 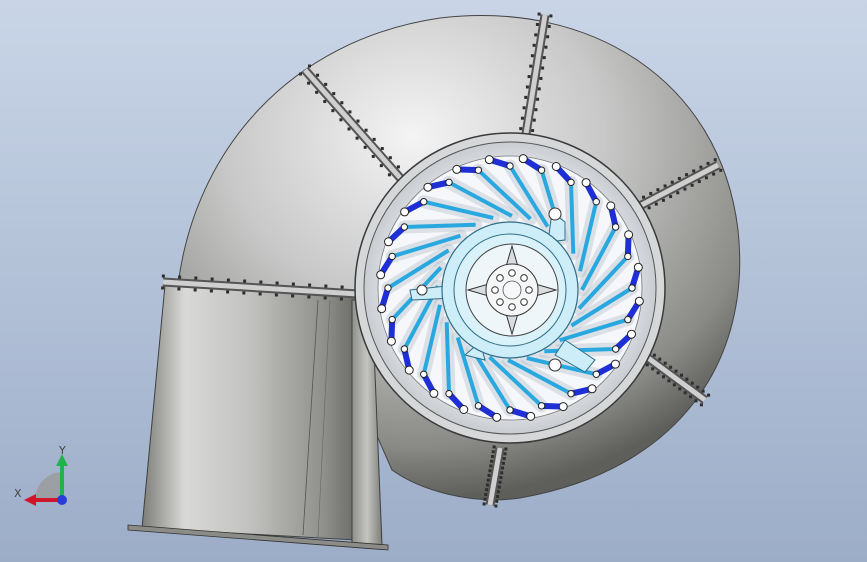 What do you see at coordinates (512, 290) in the screenshot?
I see `shaft-bolts` at bounding box center [512, 290].